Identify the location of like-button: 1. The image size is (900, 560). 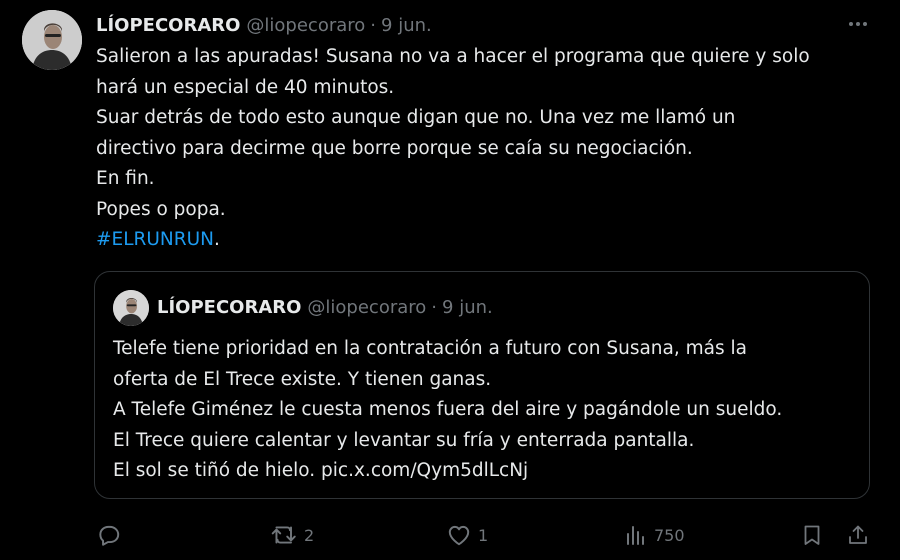
(467, 535).